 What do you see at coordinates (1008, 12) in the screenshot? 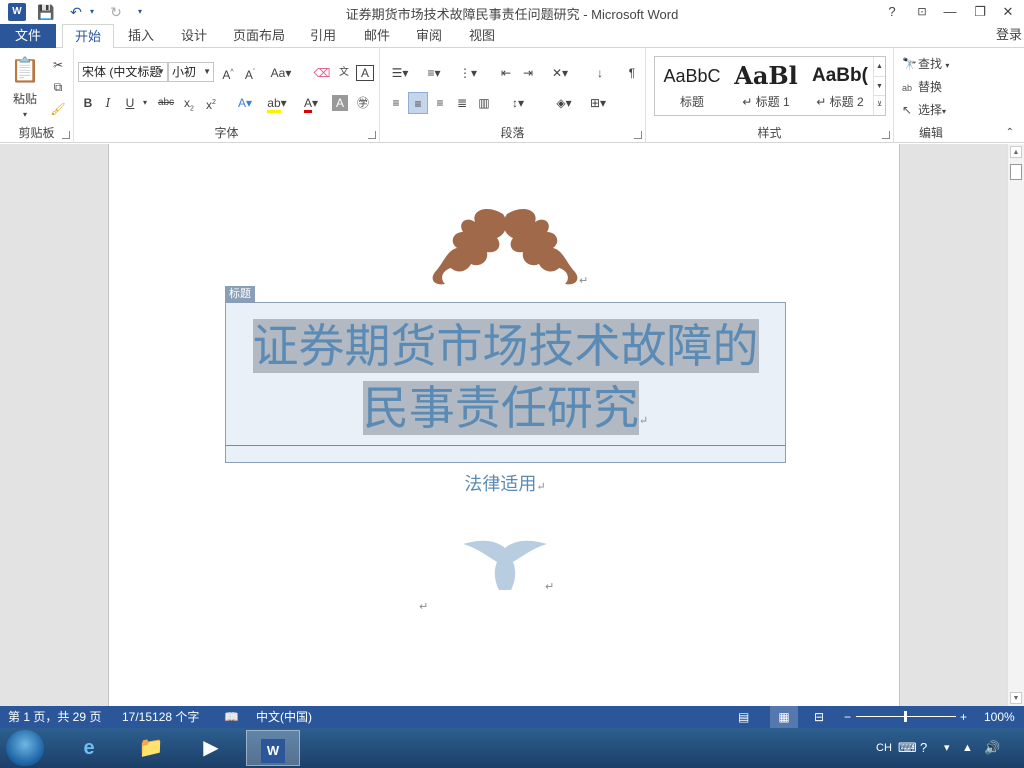
I see `close-button: ✕` at bounding box center [1008, 12].